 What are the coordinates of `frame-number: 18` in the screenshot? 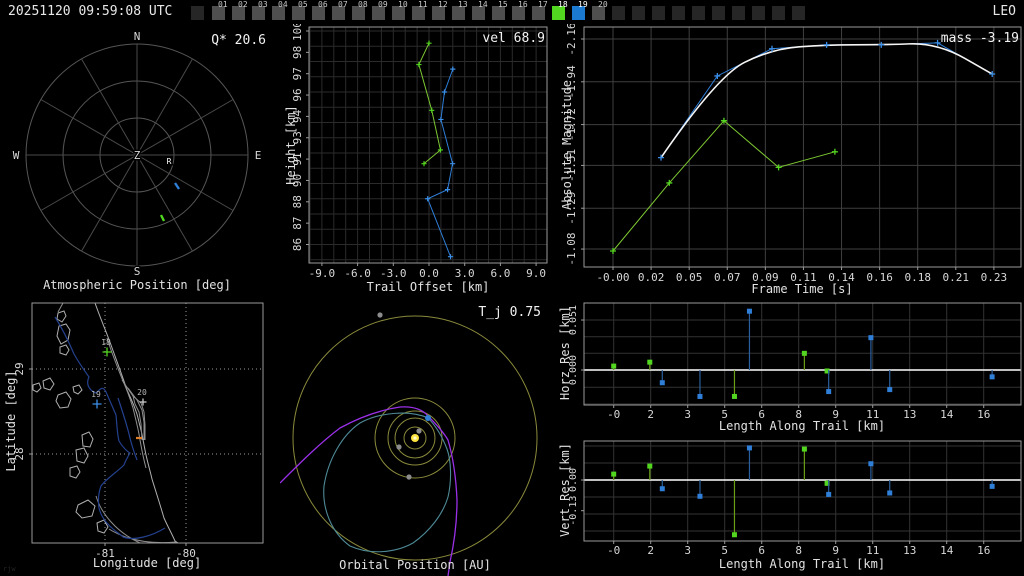 It's located at (563, 4).